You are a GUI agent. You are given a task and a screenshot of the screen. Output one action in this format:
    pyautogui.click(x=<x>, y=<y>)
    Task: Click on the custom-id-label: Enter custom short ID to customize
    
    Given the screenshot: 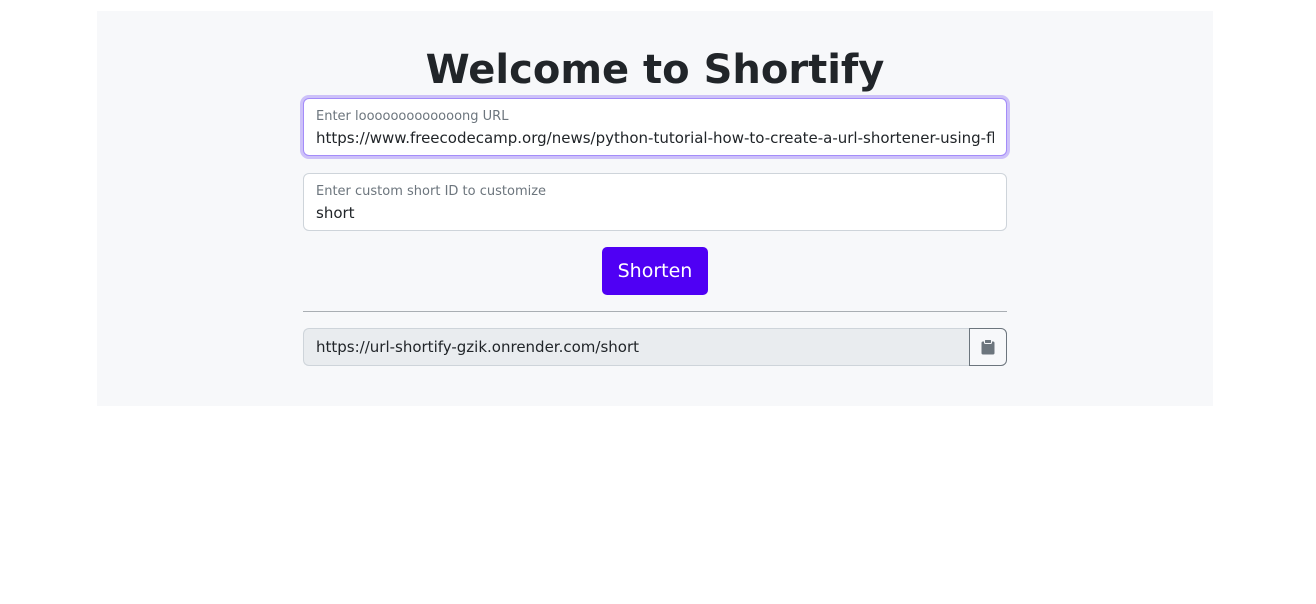 What is the action you would take?
    pyautogui.click(x=431, y=191)
    